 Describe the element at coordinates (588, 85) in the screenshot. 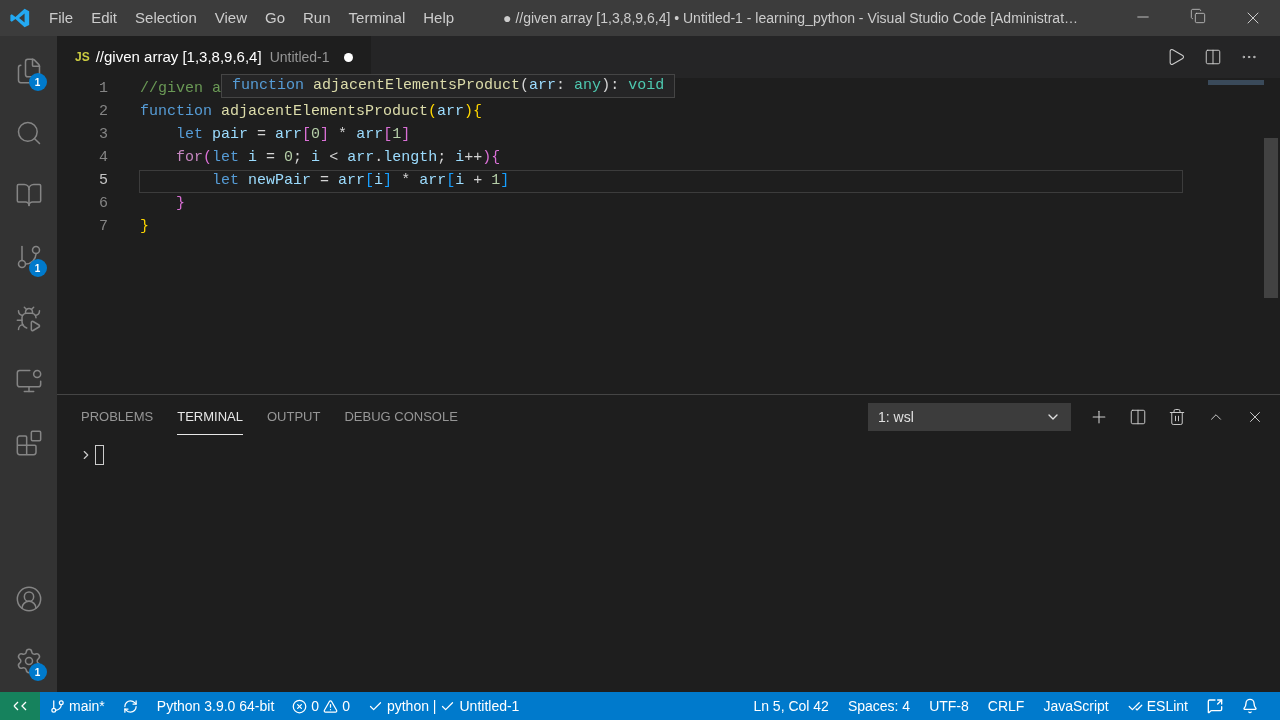

I see `code-token: any` at that location.